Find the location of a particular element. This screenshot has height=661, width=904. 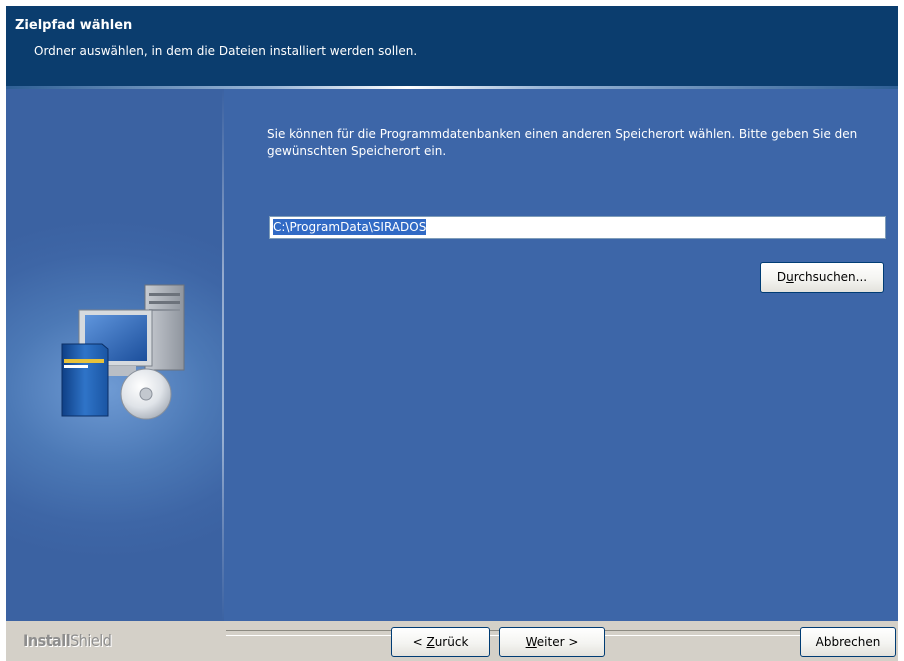

next-button: Weiter > is located at coordinates (552, 642).